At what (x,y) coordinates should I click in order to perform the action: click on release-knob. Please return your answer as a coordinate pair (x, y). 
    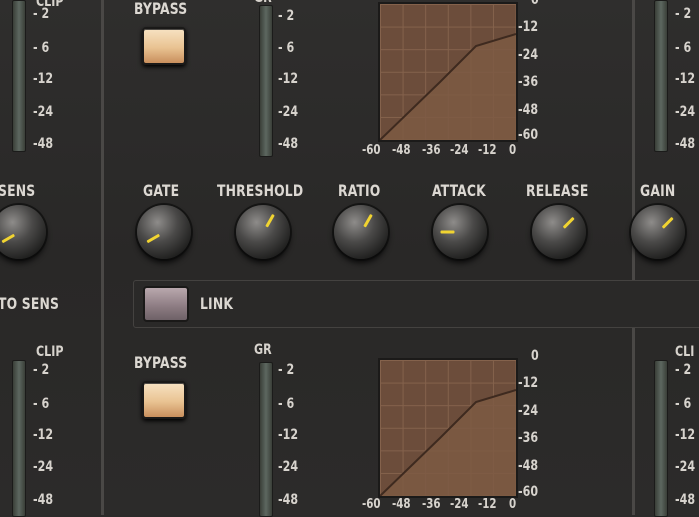
    Looking at the image, I should click on (559, 232).